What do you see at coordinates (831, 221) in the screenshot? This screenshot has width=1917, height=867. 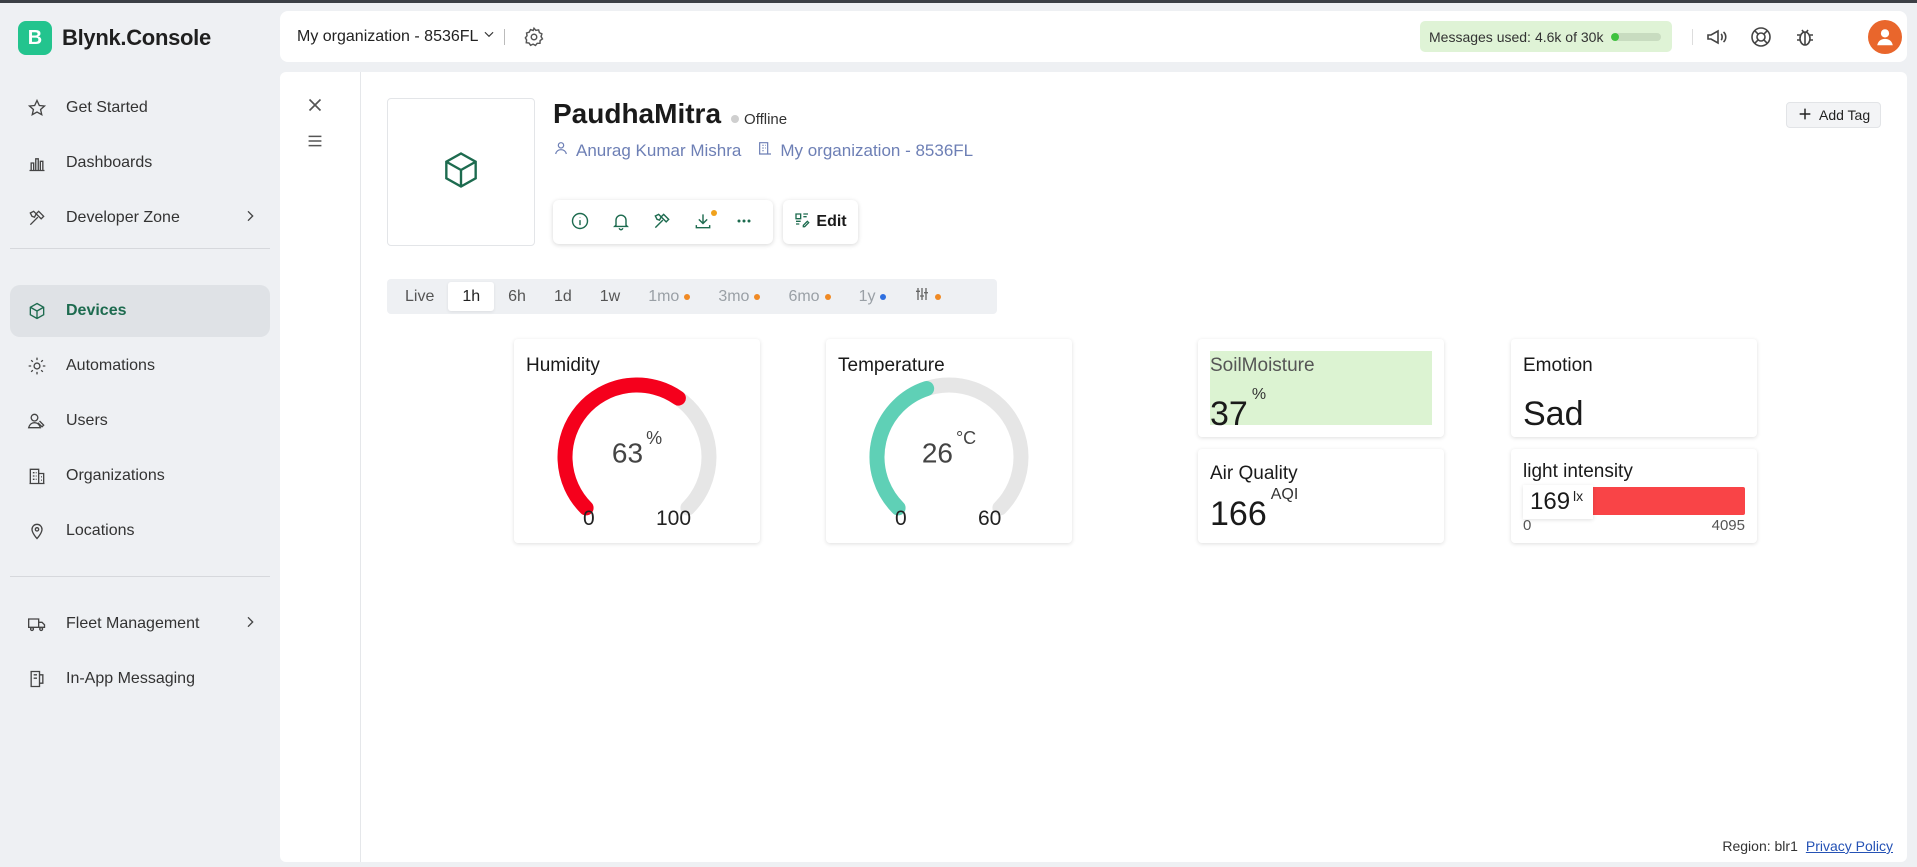 I see `edit-button-label: Edit` at bounding box center [831, 221].